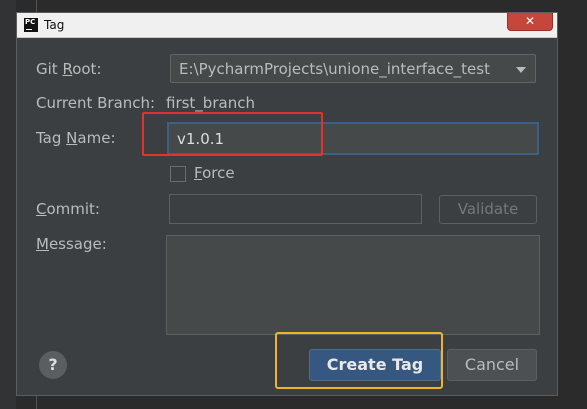 Image resolution: width=587 pixels, height=409 pixels. What do you see at coordinates (295, 209) in the screenshot?
I see `commit-input` at bounding box center [295, 209].